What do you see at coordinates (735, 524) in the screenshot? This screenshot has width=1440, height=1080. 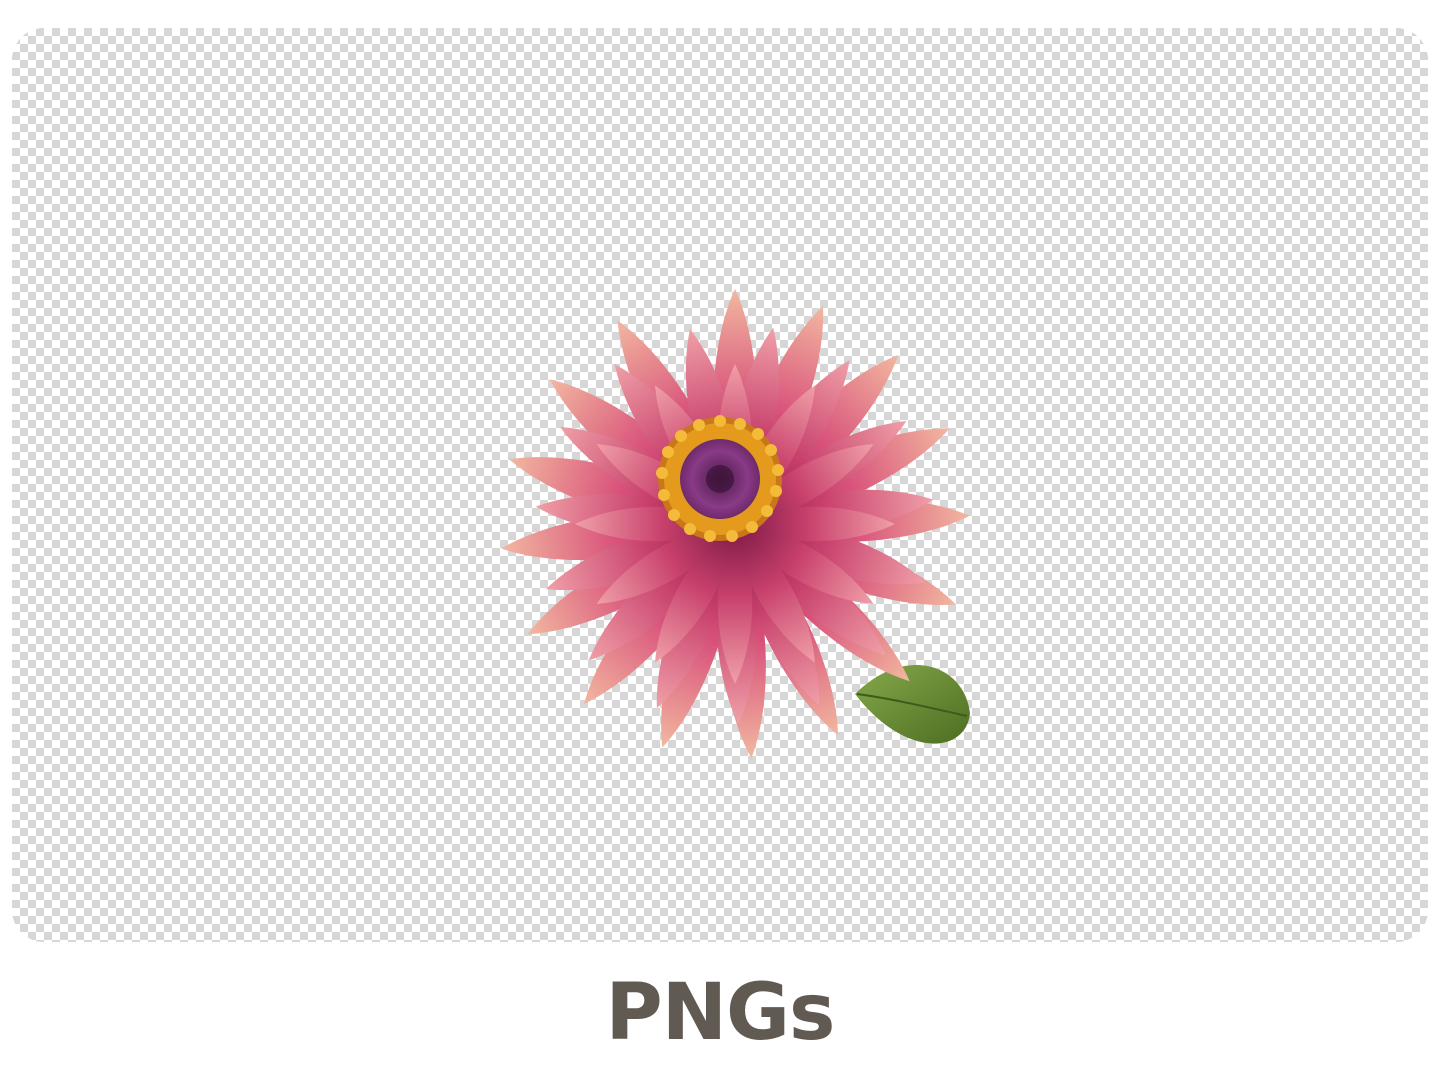 I see `flower-icon` at bounding box center [735, 524].